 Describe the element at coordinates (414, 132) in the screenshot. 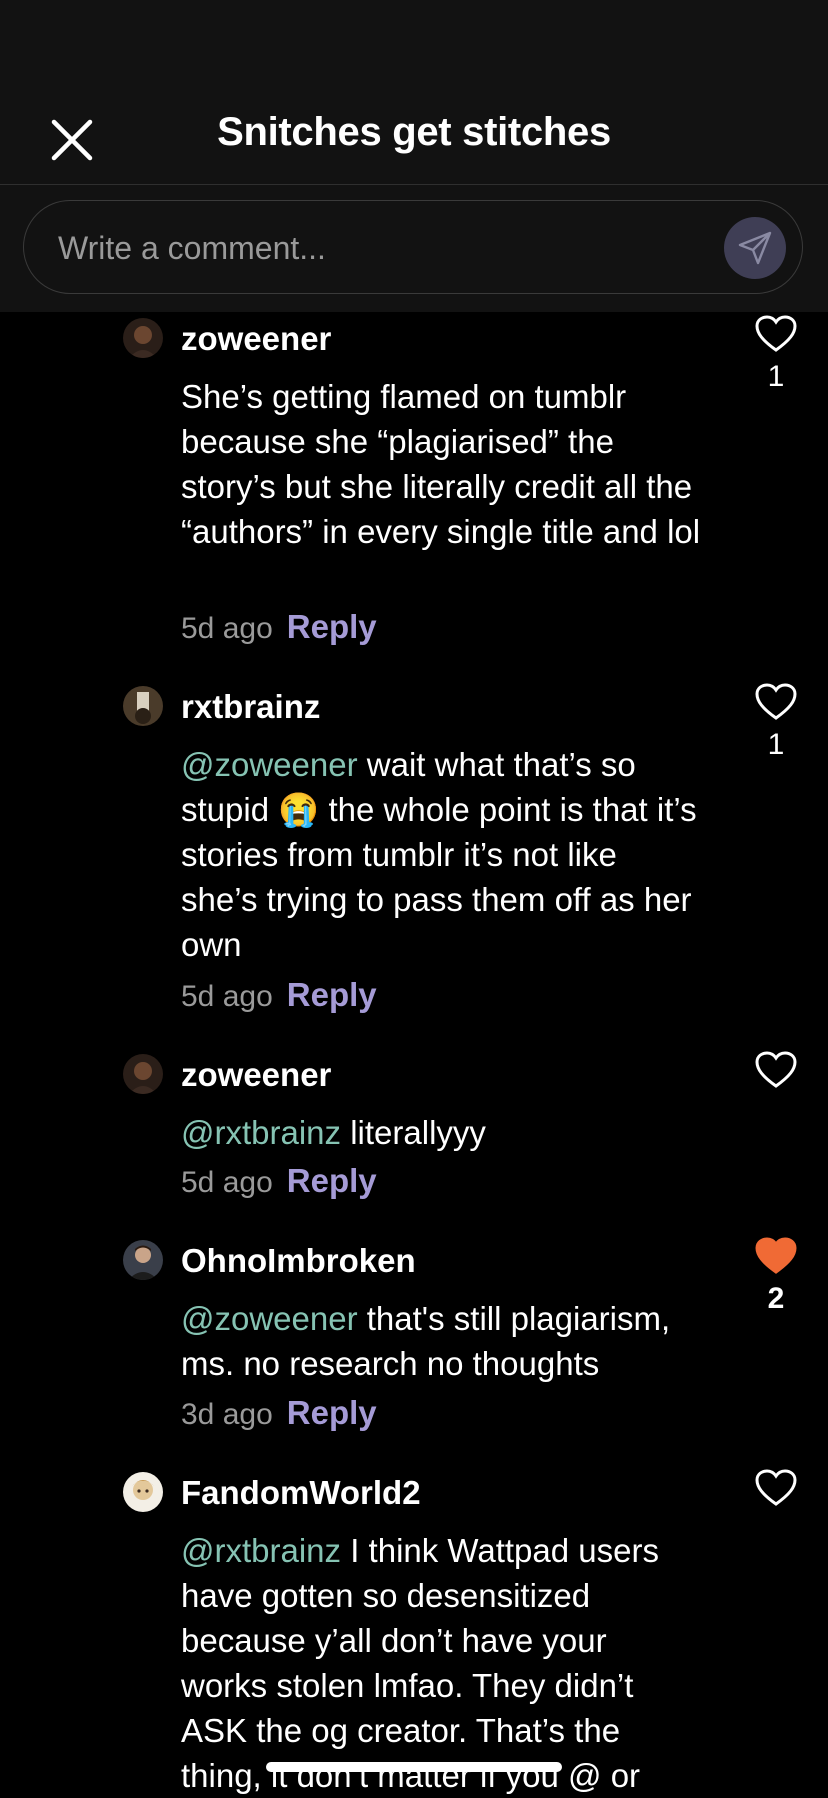

I see `page-title: Snitches get stitches` at that location.